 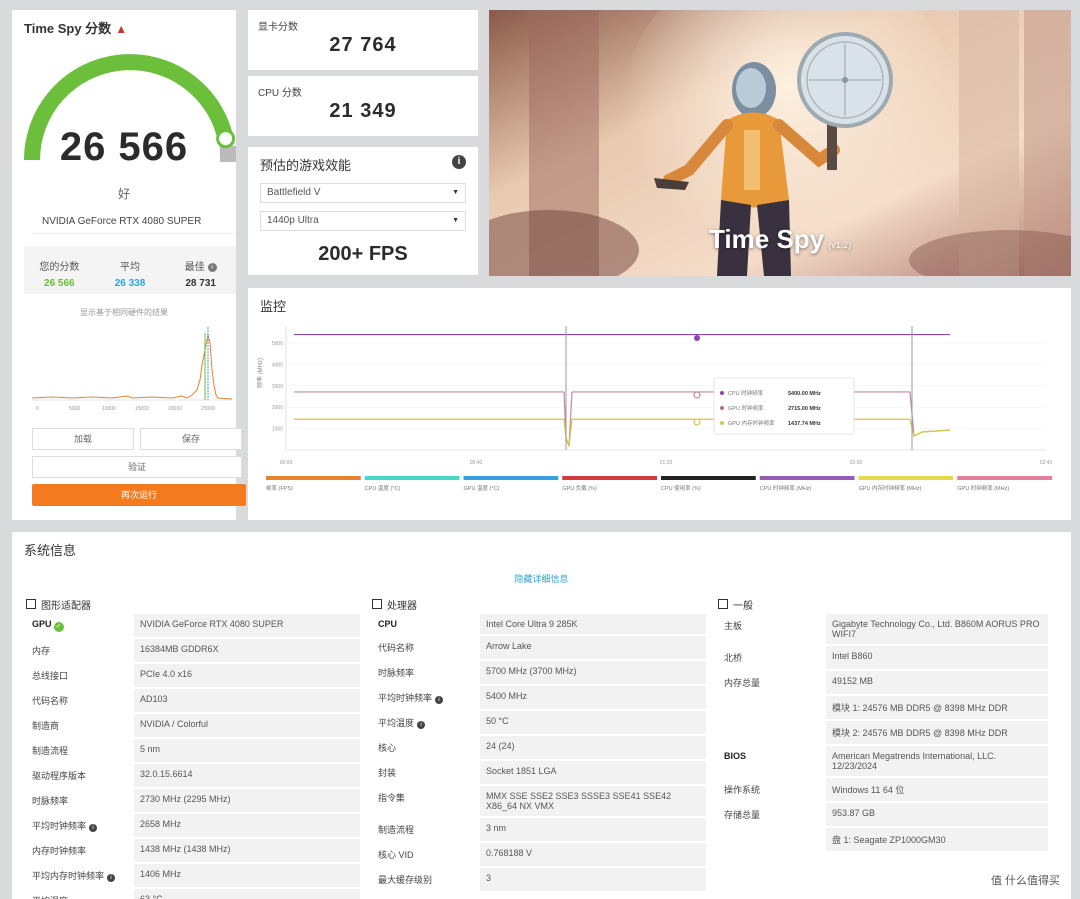 I want to click on info-key: GPU ✓, so click(x=80, y=625).